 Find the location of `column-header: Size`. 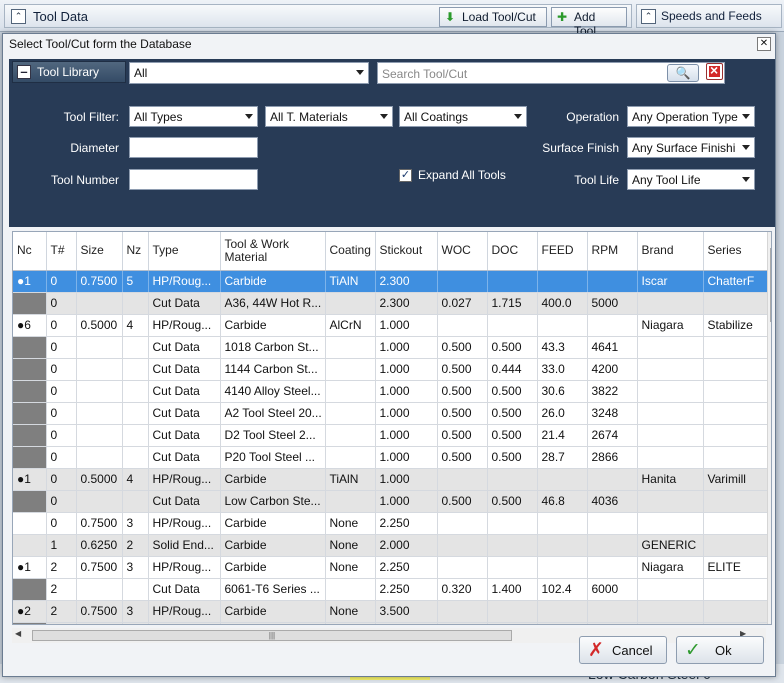

column-header: Size is located at coordinates (99, 251).